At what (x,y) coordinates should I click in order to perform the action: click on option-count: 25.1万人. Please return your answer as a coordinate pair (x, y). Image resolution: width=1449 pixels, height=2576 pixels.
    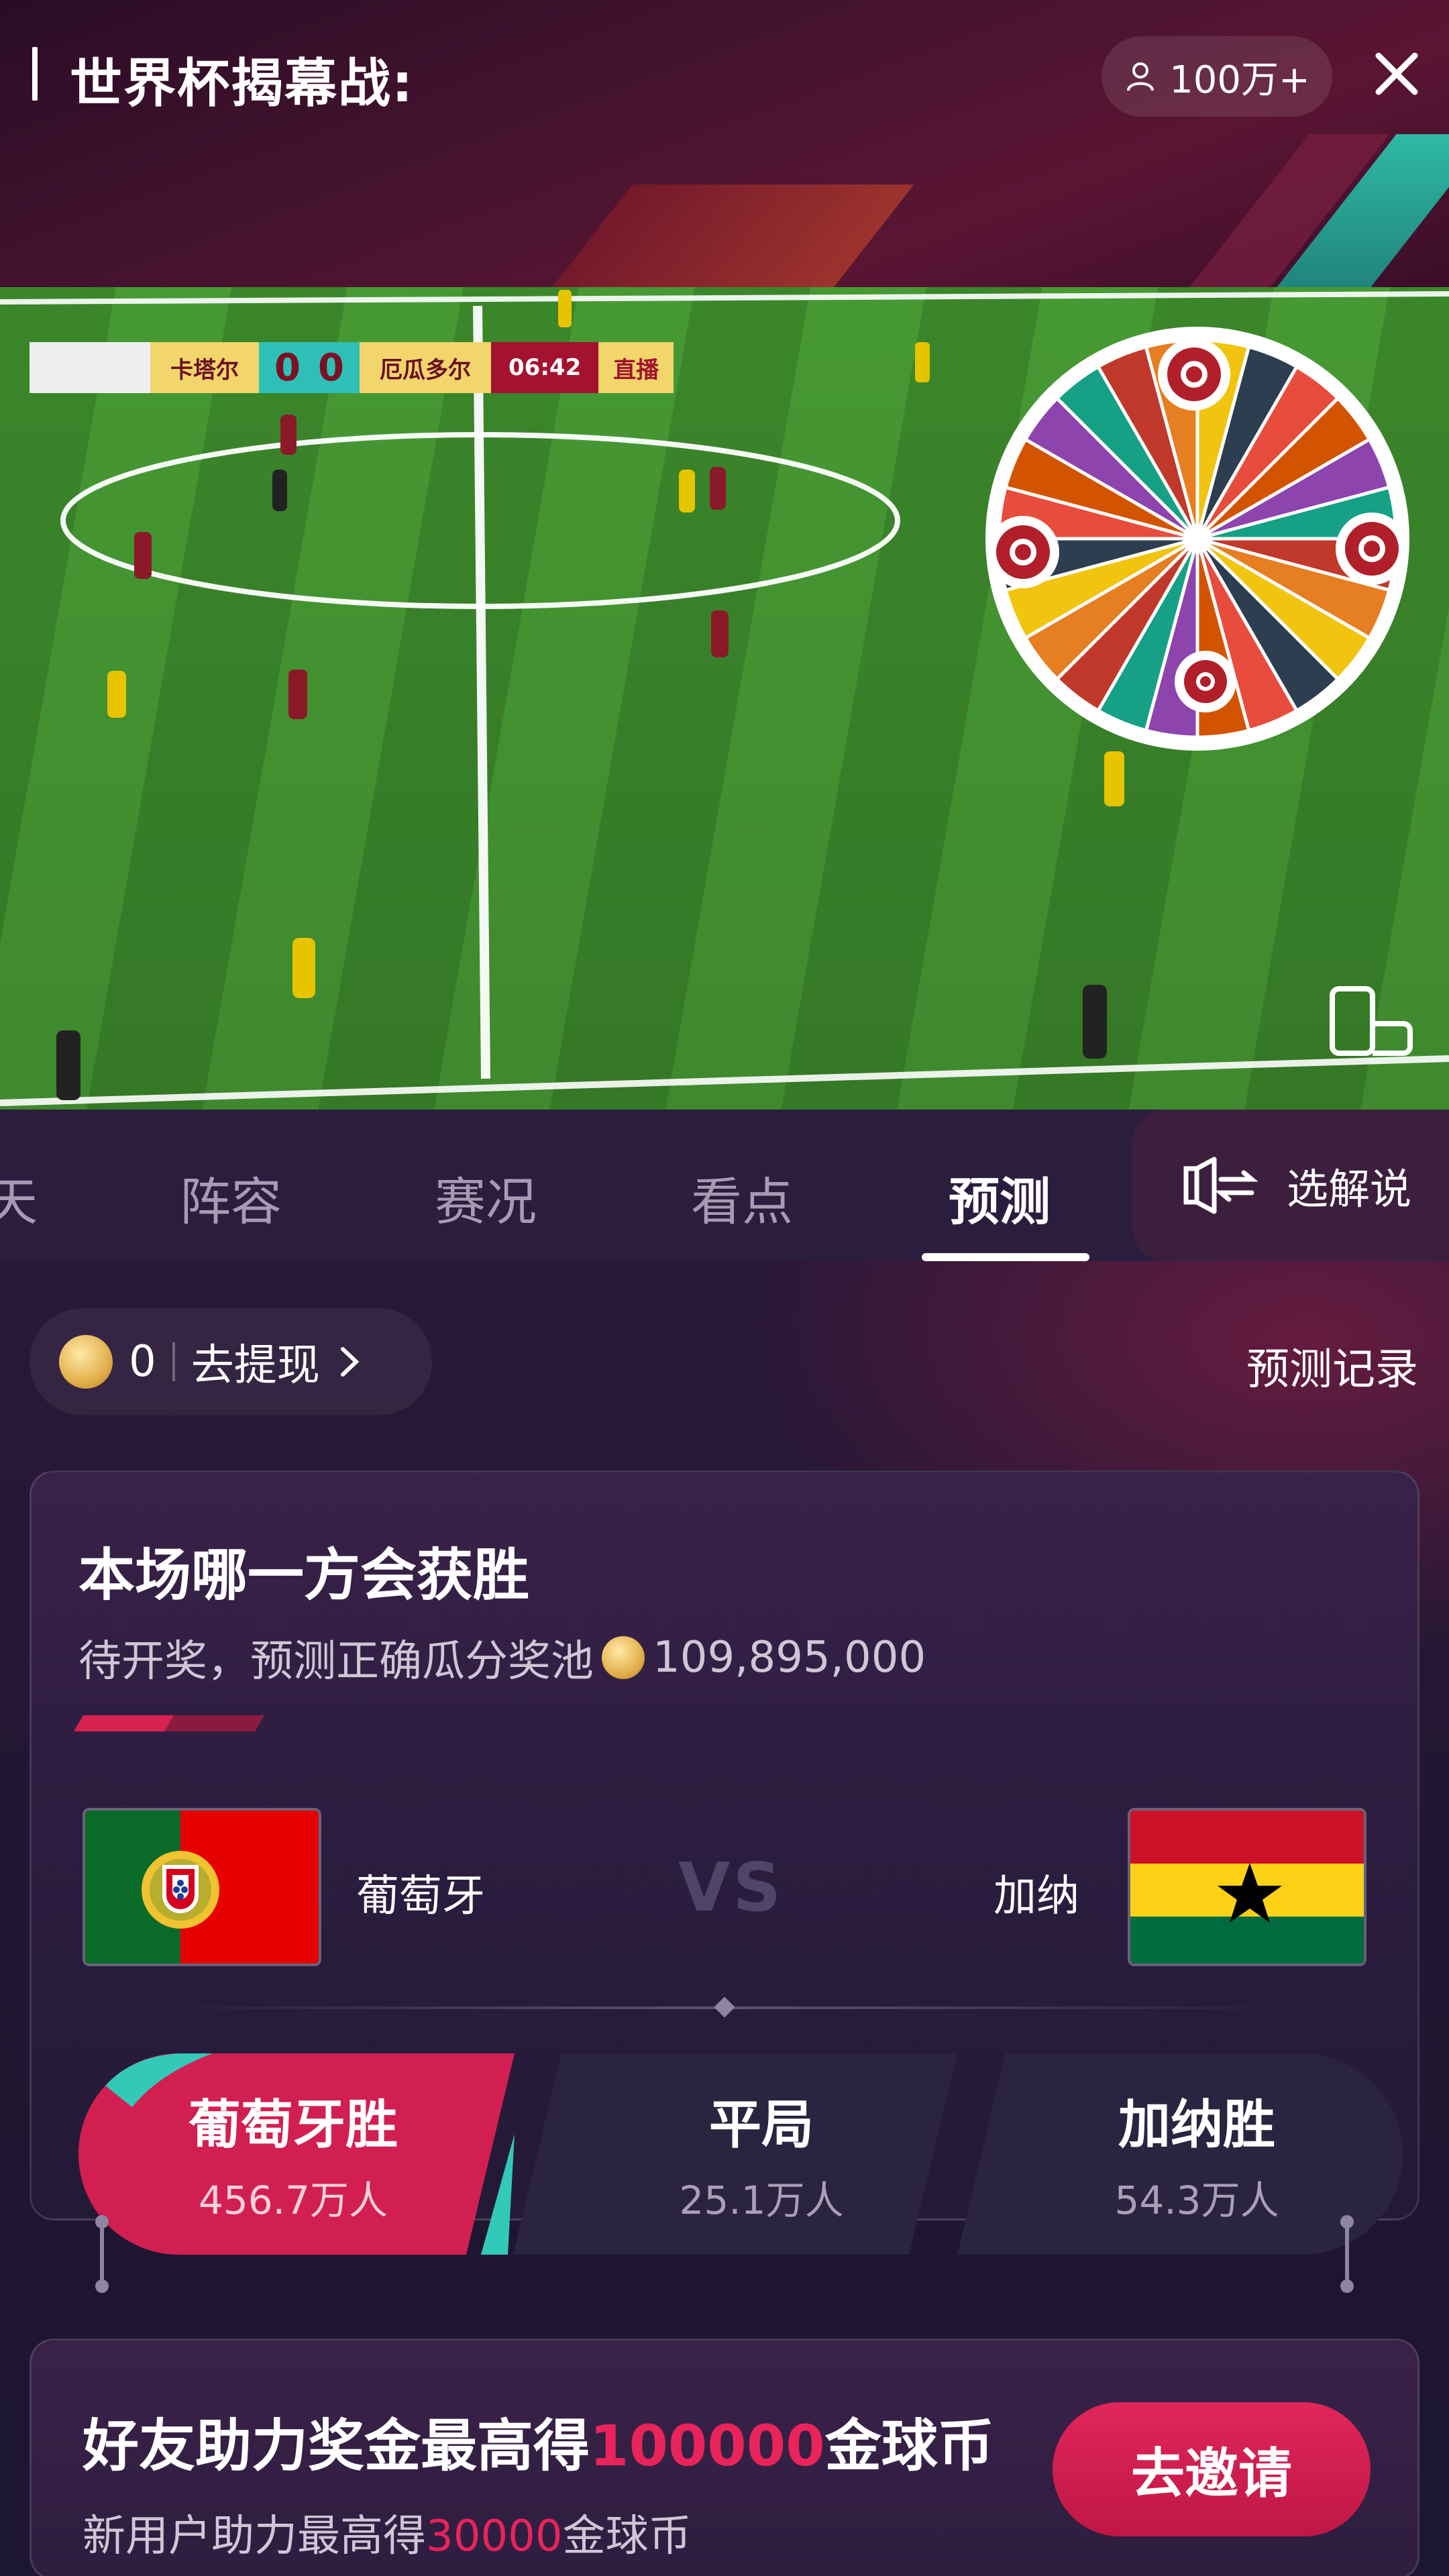
    Looking at the image, I should click on (761, 2200).